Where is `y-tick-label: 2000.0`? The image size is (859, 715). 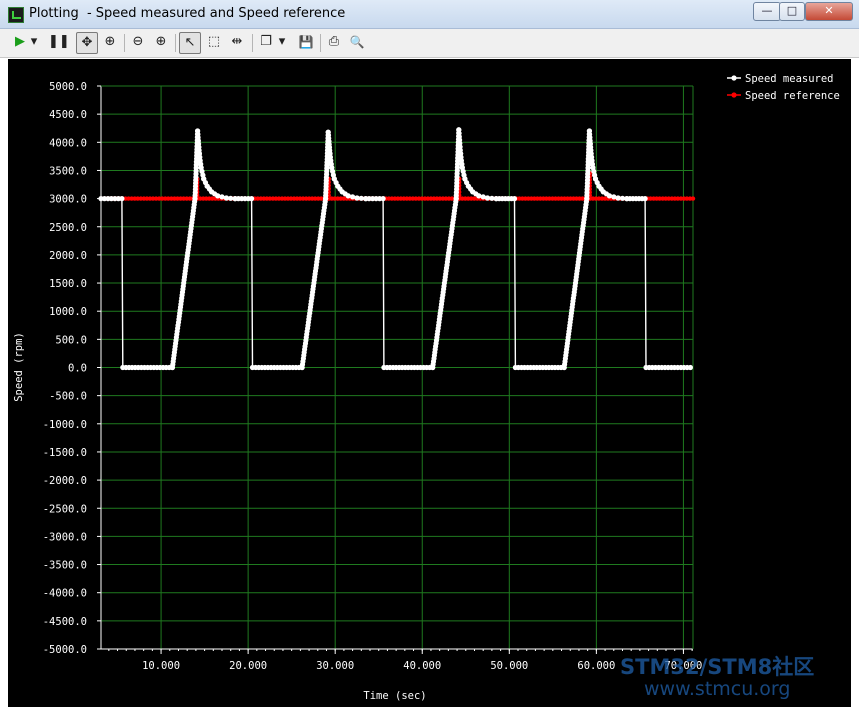
y-tick-label: 2000.0 is located at coordinates (68, 256).